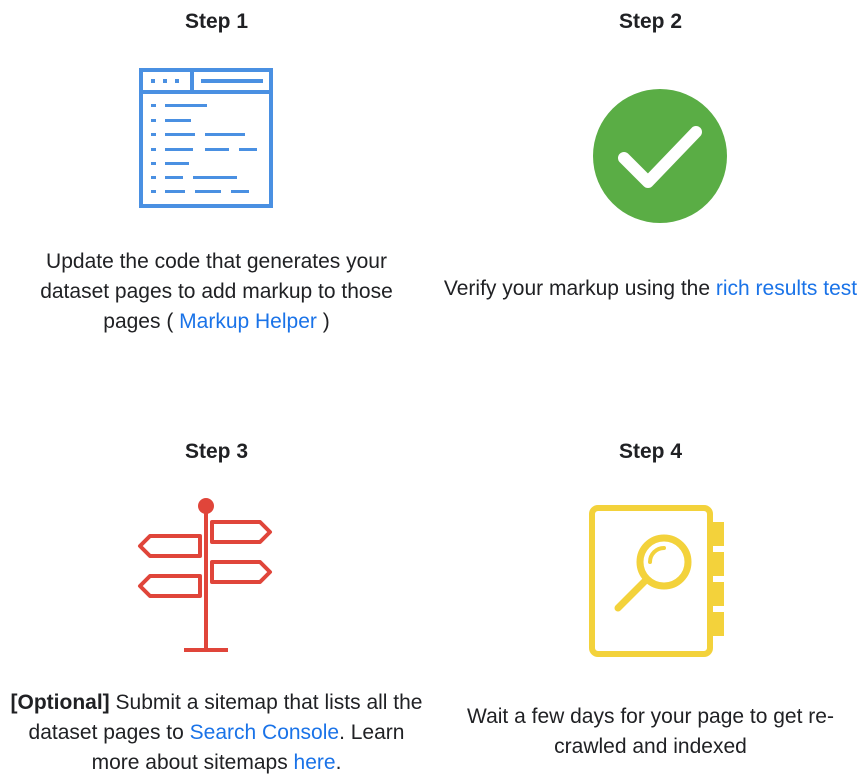 This screenshot has height=778, width=867. What do you see at coordinates (660, 583) in the screenshot?
I see `search-notebook-icon` at bounding box center [660, 583].